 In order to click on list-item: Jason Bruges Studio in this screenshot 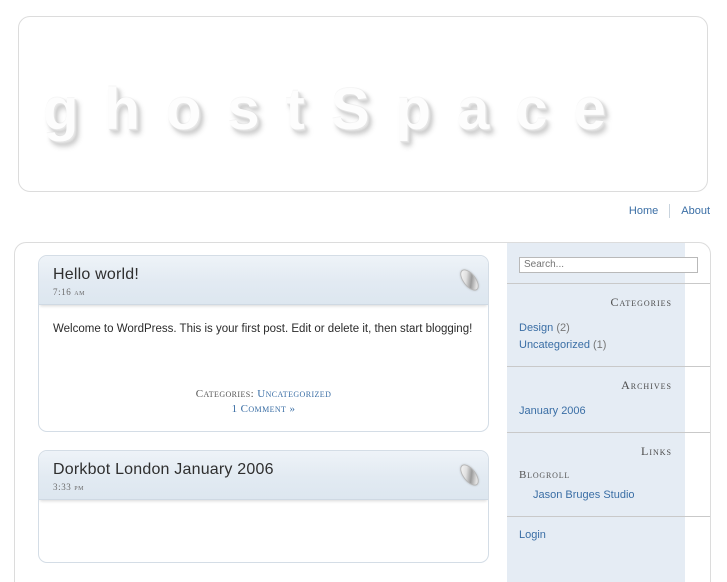, I will do `click(615, 495)`.